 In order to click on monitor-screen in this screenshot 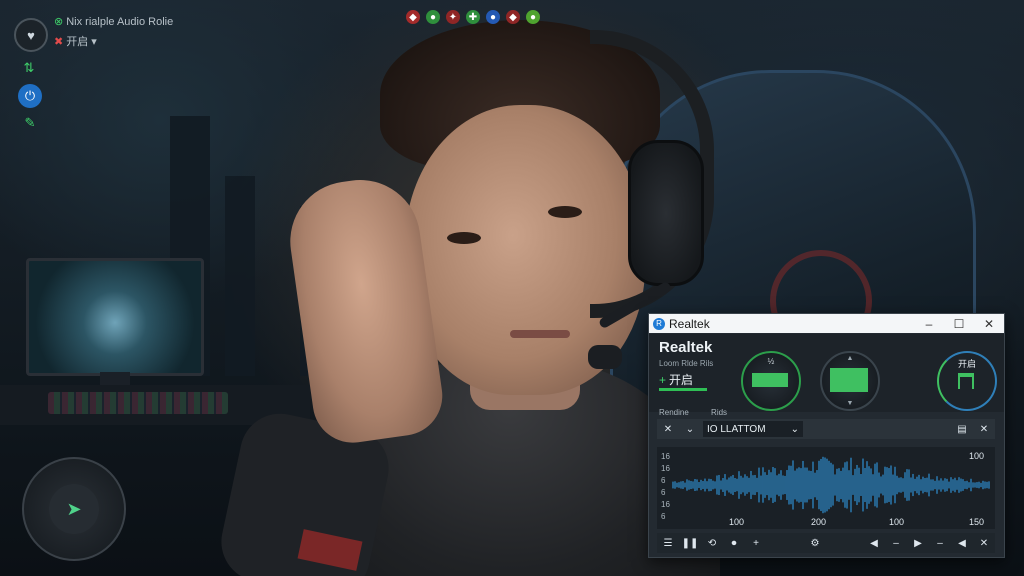, I will do `click(115, 317)`.